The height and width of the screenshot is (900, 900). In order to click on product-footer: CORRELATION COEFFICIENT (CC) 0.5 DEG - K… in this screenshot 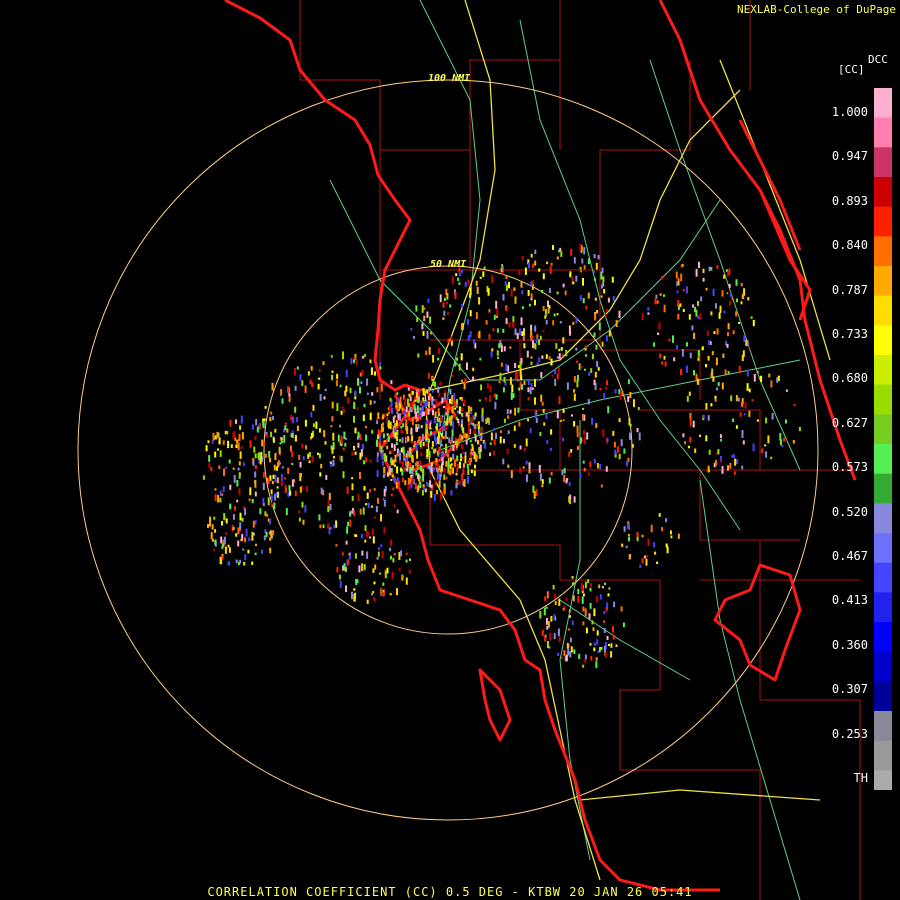, I will do `click(450, 892)`.